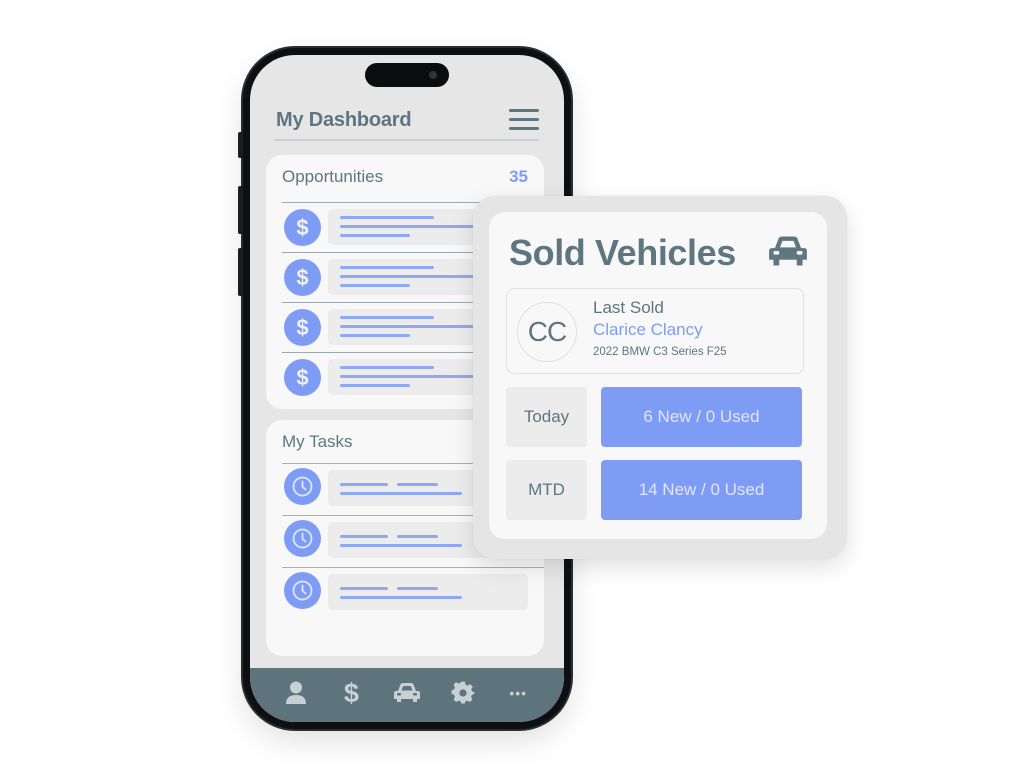 The width and height of the screenshot is (1025, 769). I want to click on tab-profile, so click(296, 693).